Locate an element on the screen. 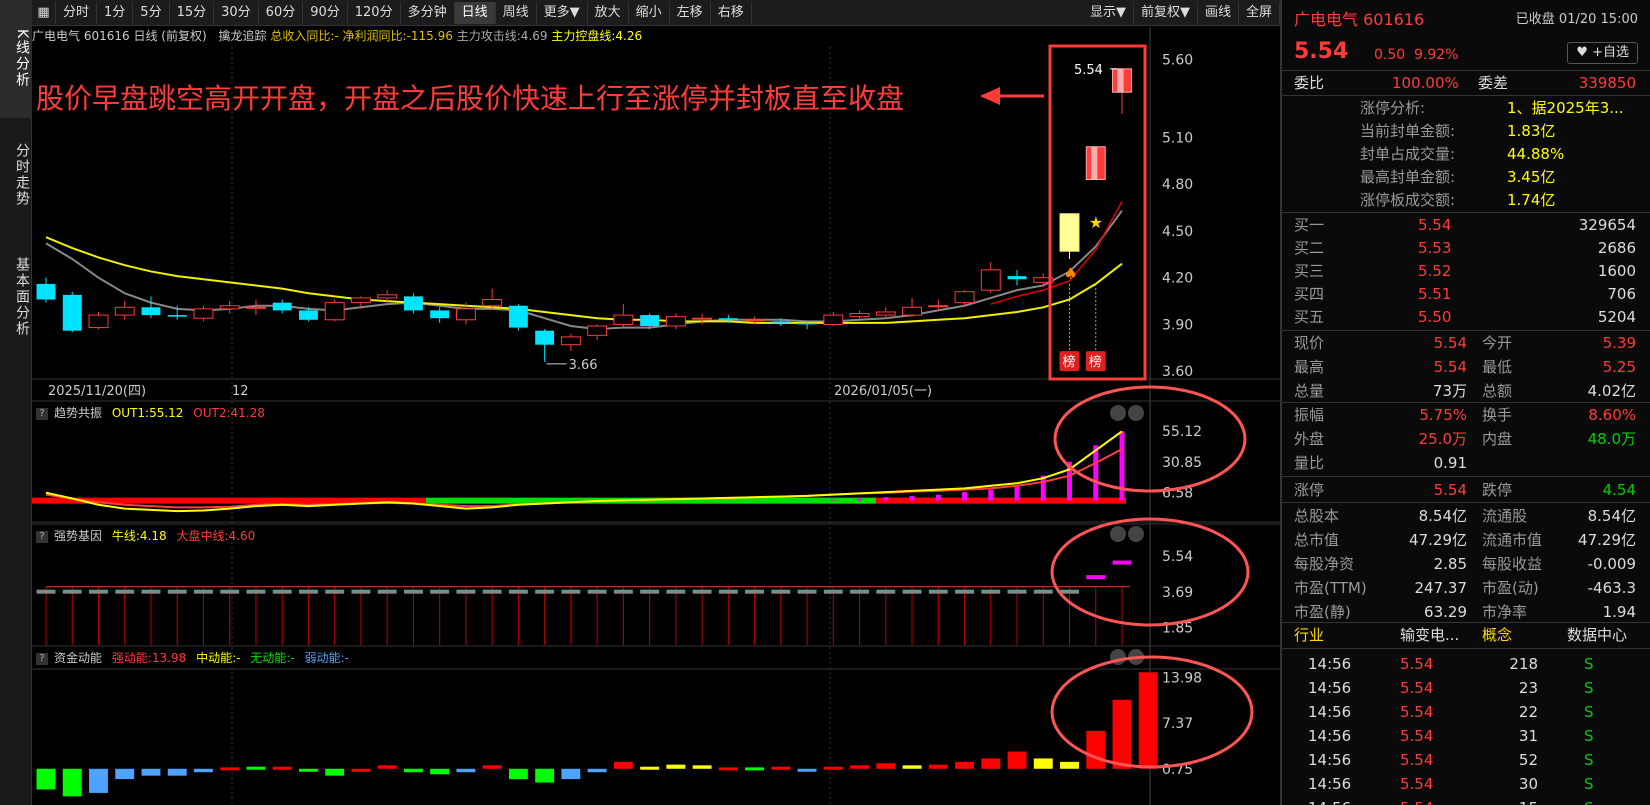 This screenshot has height=805, width=1650. toolbar-right-button-2: 画线 is located at coordinates (1218, 12).